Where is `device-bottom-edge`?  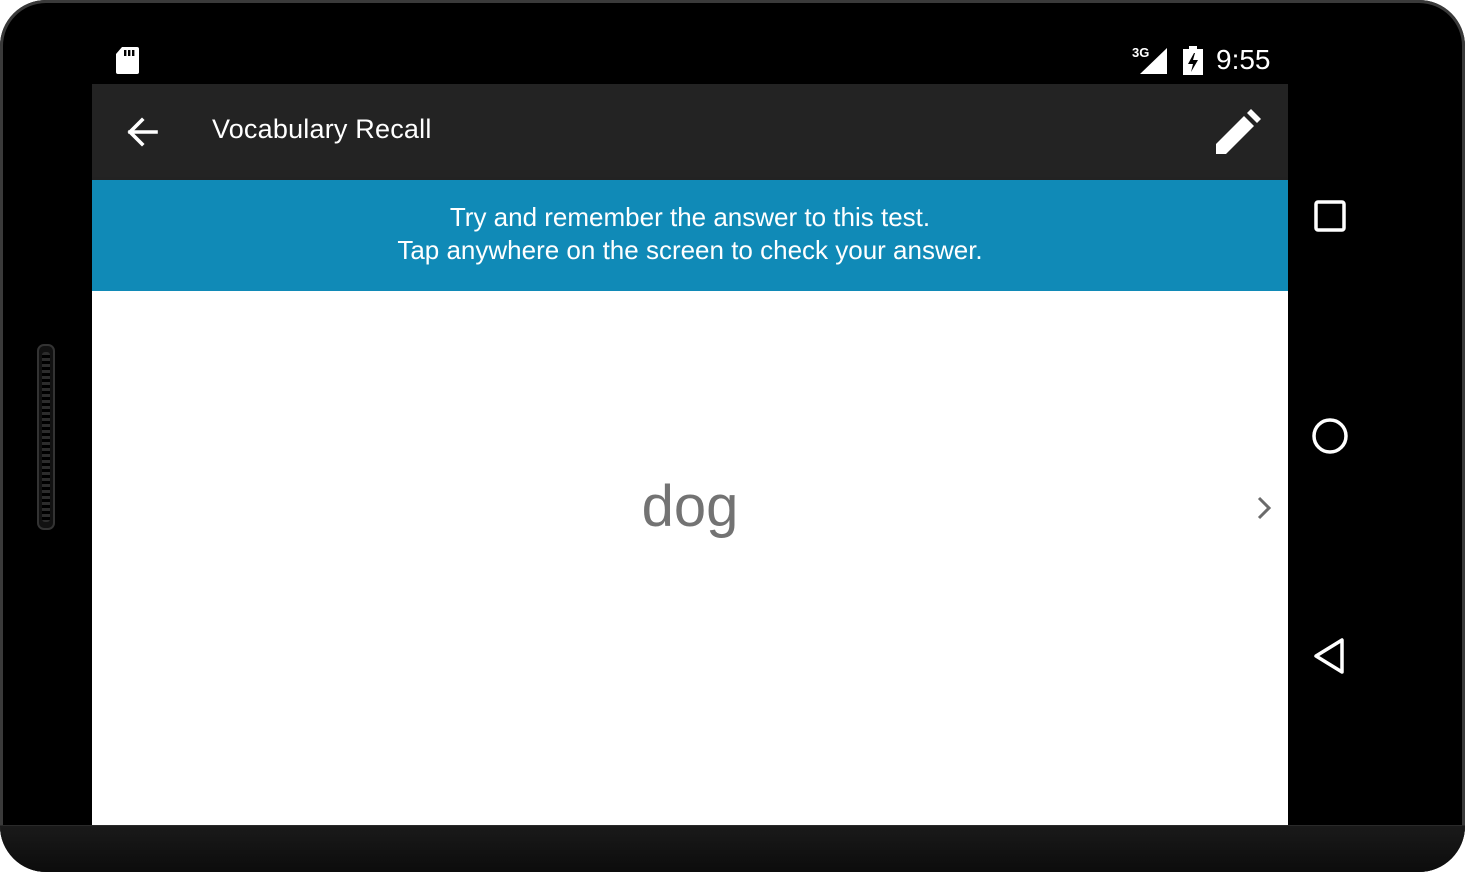 device-bottom-edge is located at coordinates (732, 848).